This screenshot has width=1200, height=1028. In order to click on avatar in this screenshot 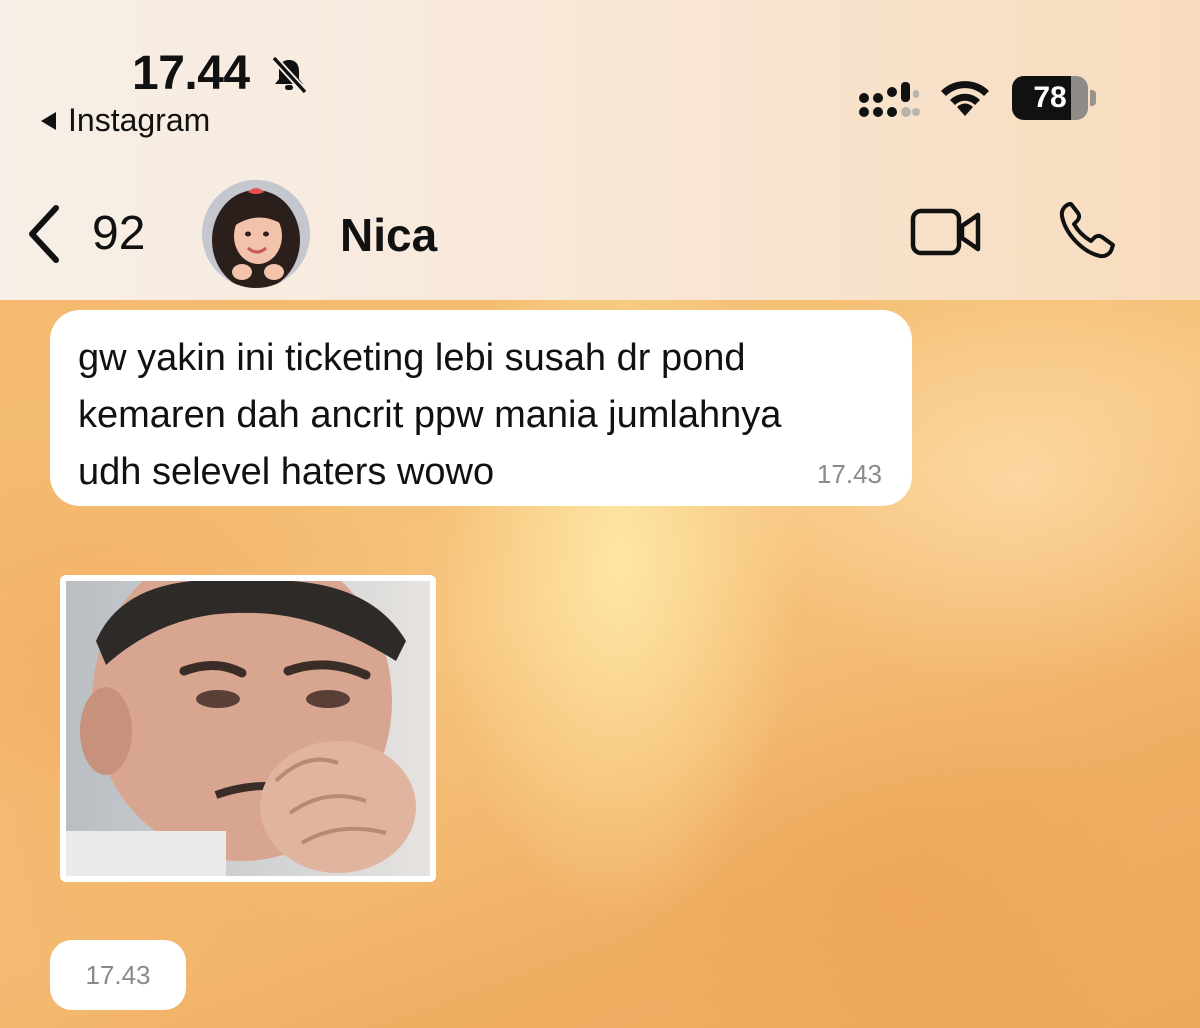, I will do `click(256, 234)`.